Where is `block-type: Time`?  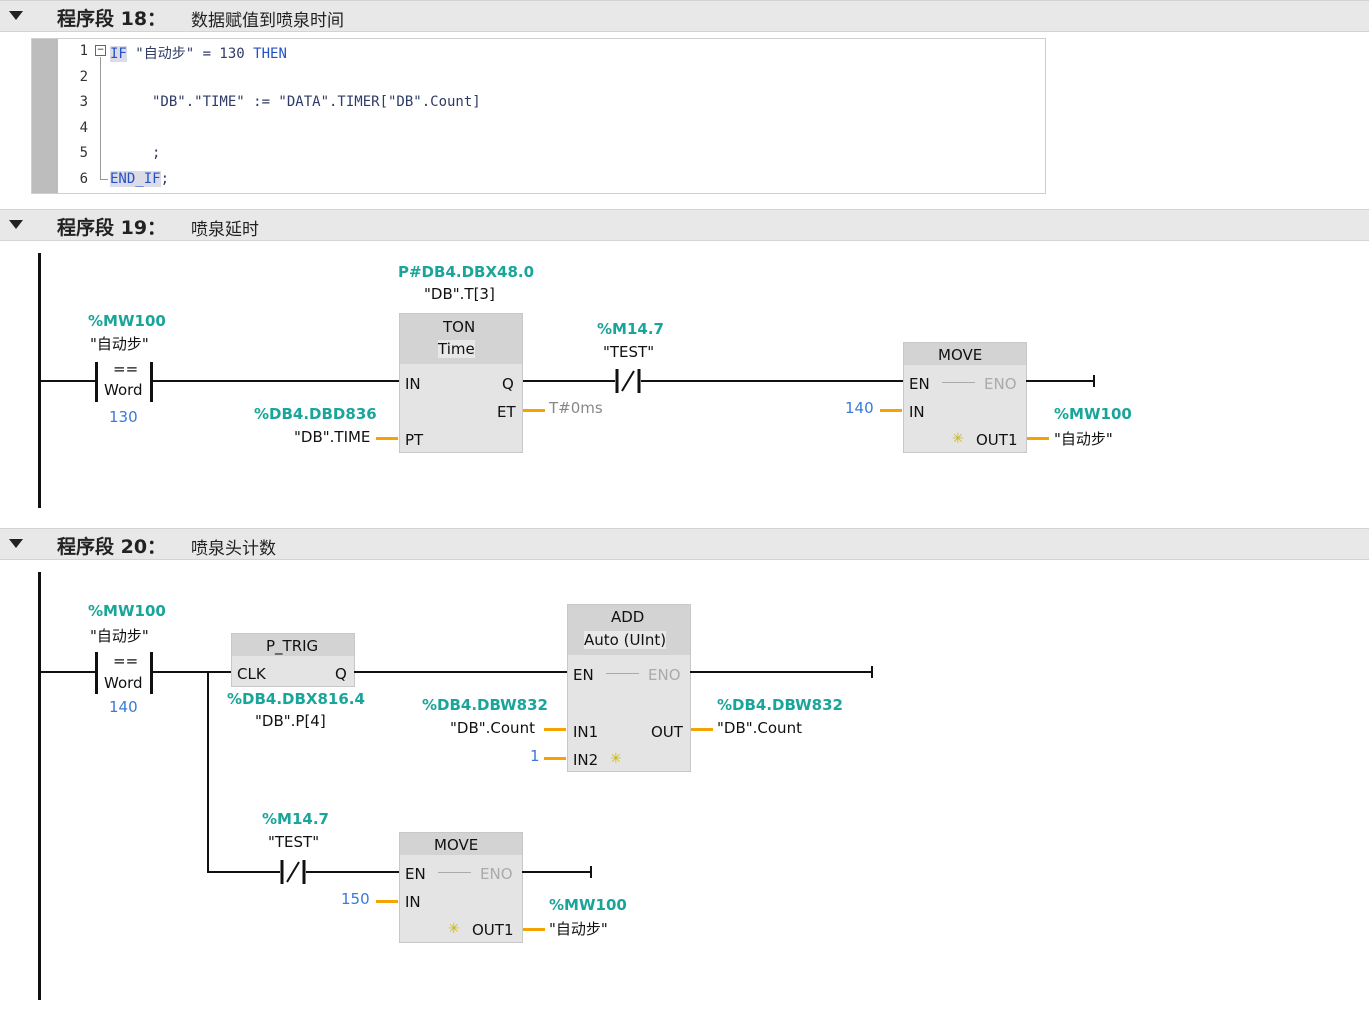
block-type: Time is located at coordinates (456, 349).